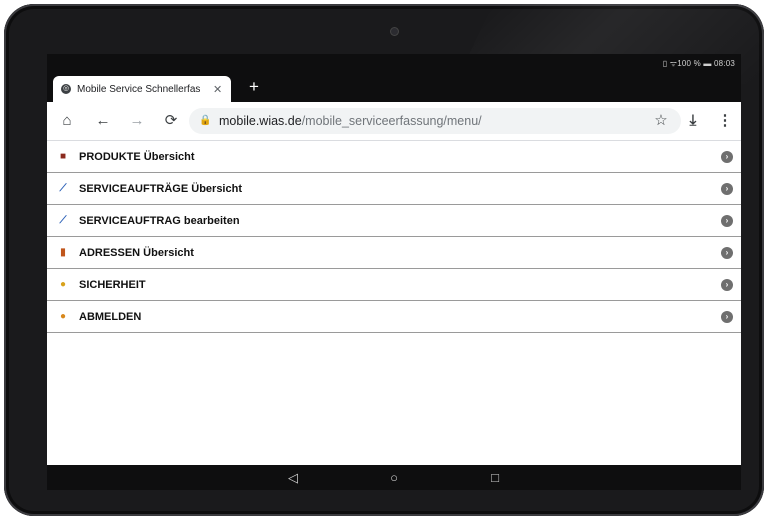  What do you see at coordinates (139, 89) in the screenshot?
I see `tab-title: Mobile Service Schnellerfas` at bounding box center [139, 89].